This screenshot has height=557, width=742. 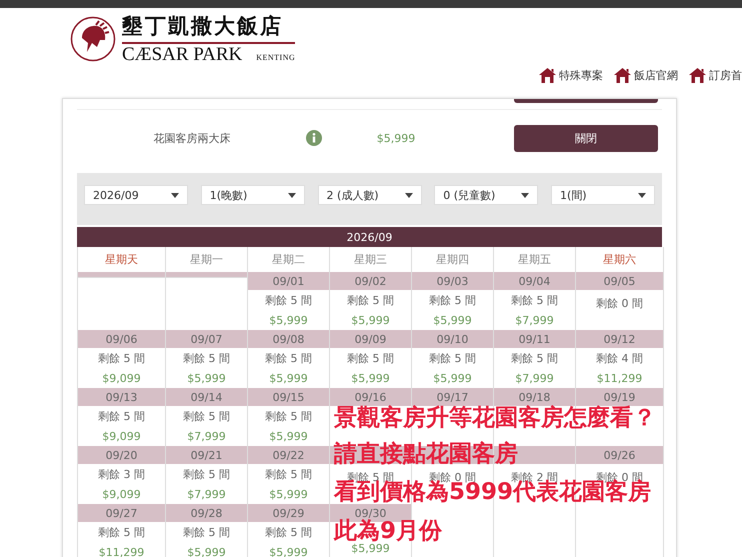 What do you see at coordinates (396, 138) in the screenshot?
I see `room-price: $5,999` at bounding box center [396, 138].